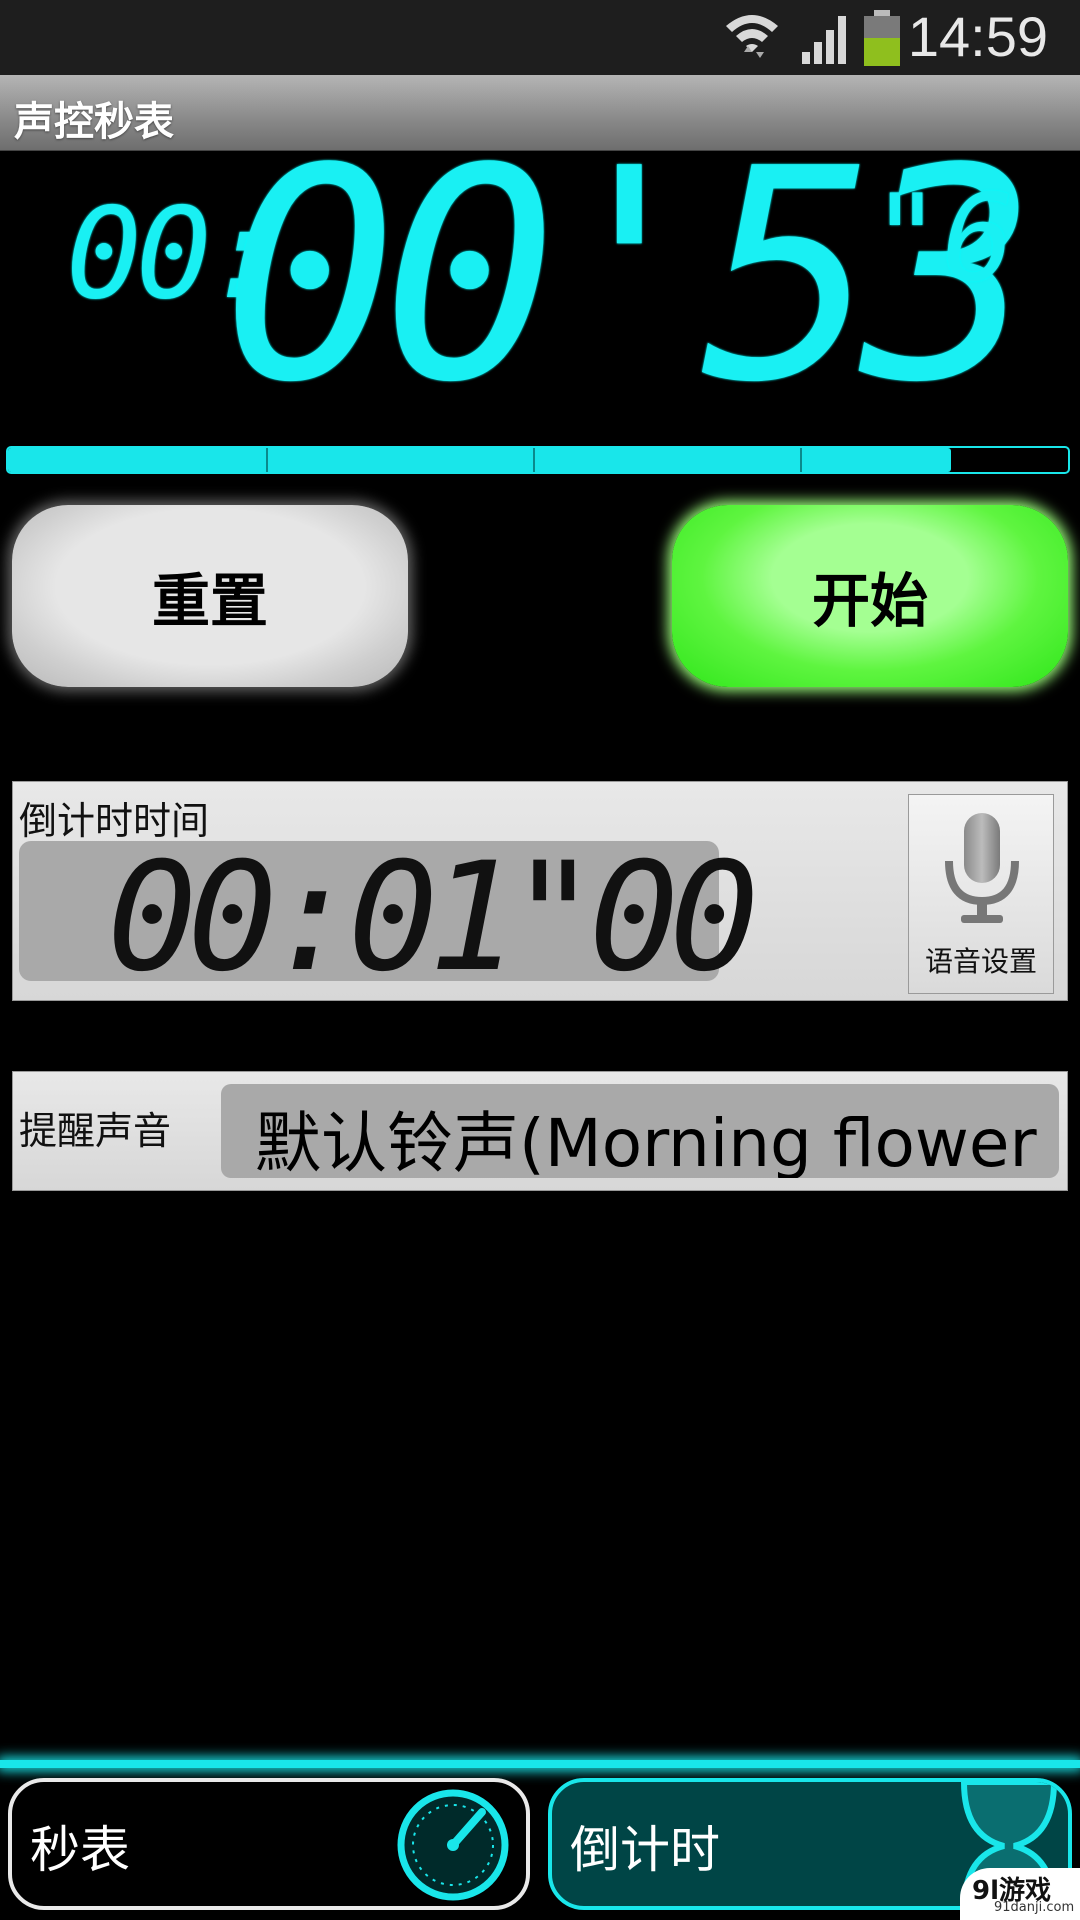  What do you see at coordinates (210, 596) in the screenshot?
I see `reset-button: 重置` at bounding box center [210, 596].